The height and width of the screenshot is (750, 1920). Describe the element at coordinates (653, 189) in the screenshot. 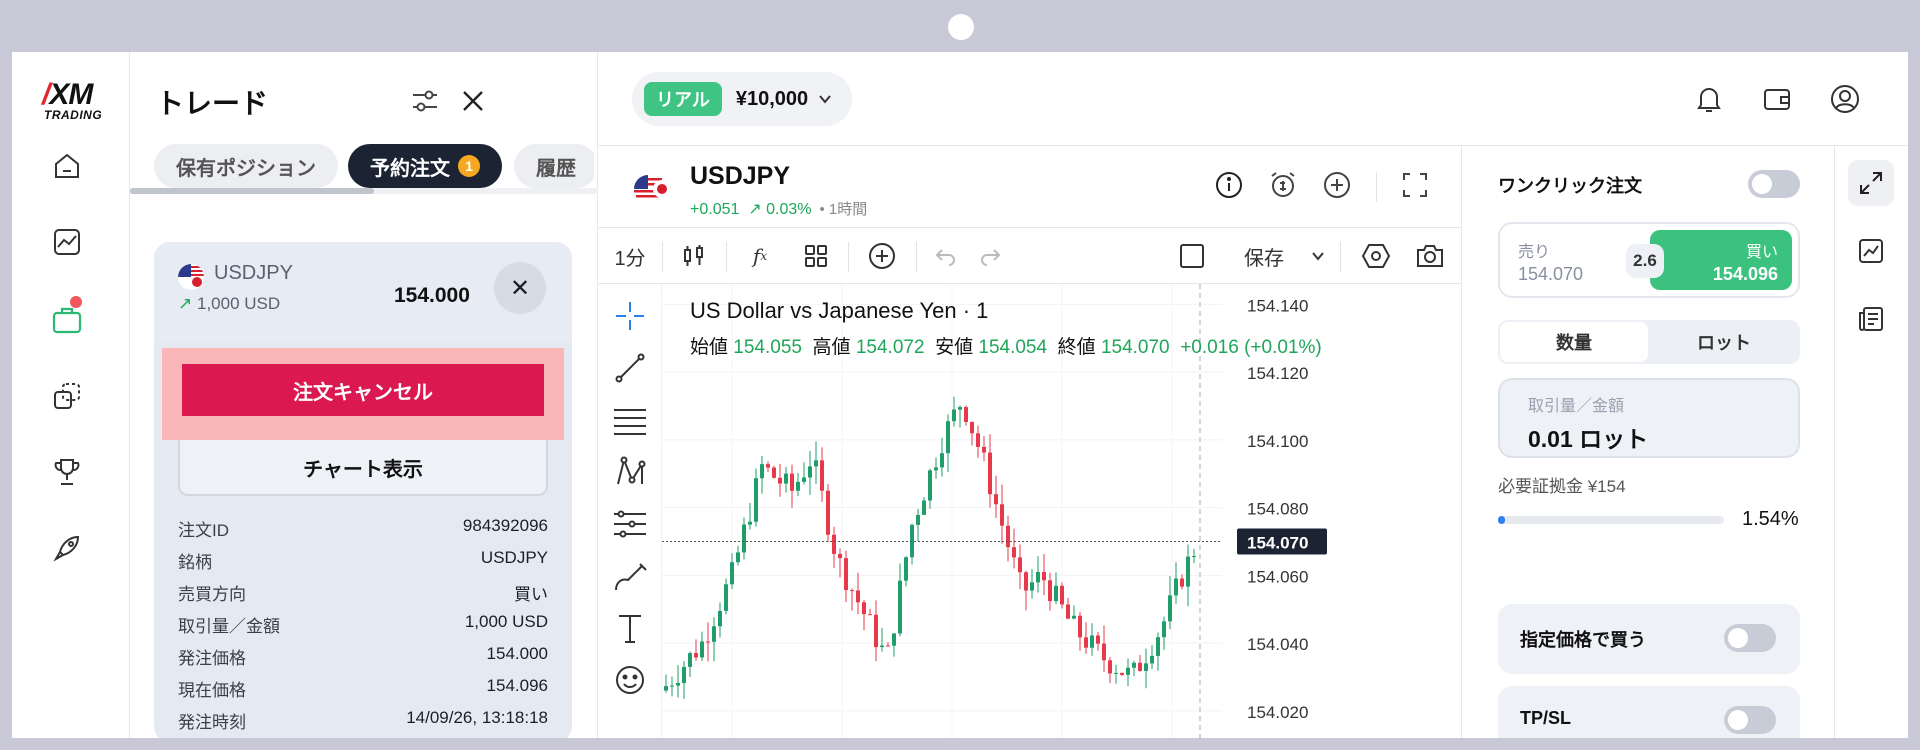

I see `us-jp-flag-icon` at that location.